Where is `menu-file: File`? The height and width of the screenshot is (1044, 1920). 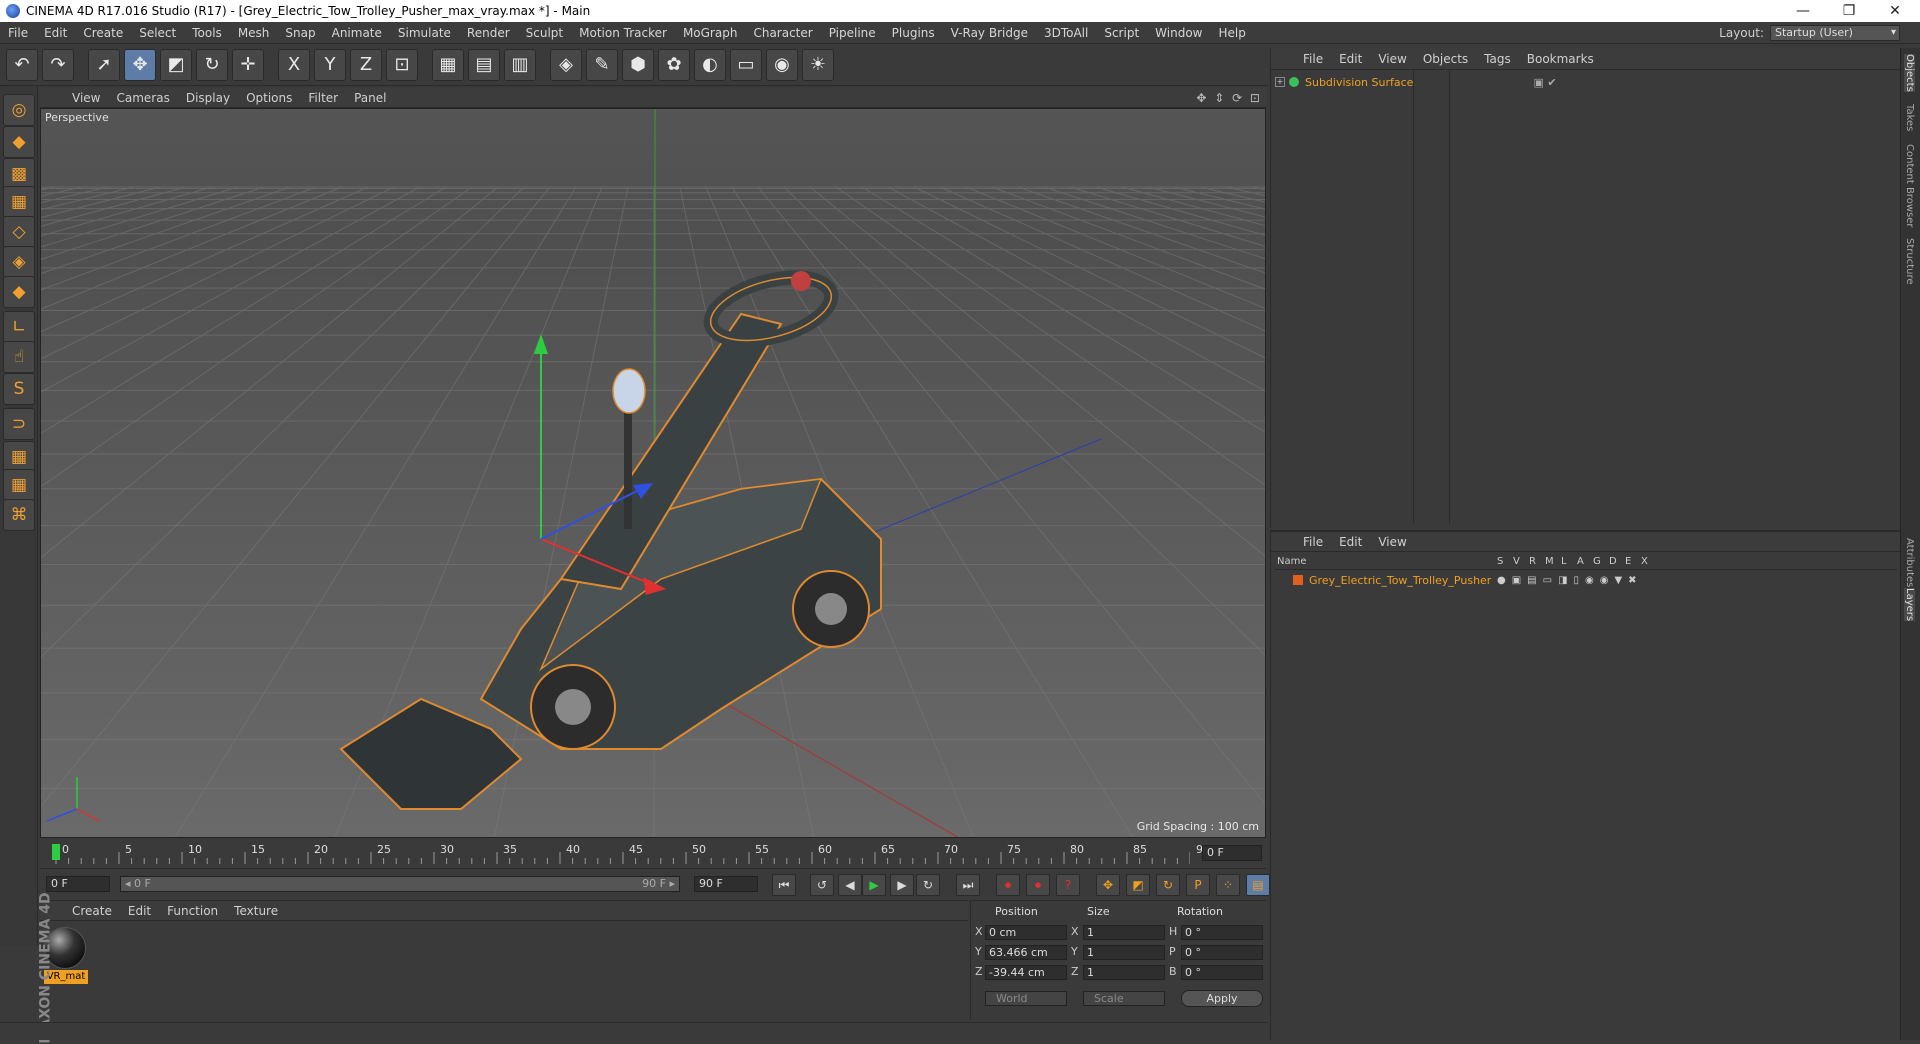
menu-file: File is located at coordinates (18, 33).